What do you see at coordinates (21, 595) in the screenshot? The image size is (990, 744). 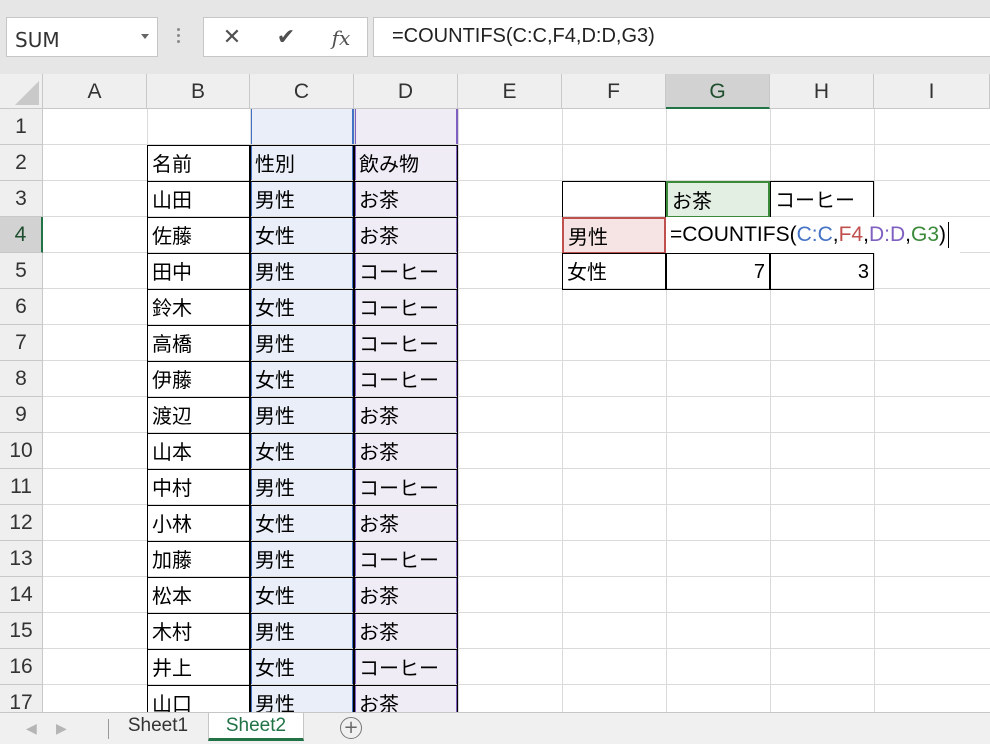 I see `row-header-14: 14` at bounding box center [21, 595].